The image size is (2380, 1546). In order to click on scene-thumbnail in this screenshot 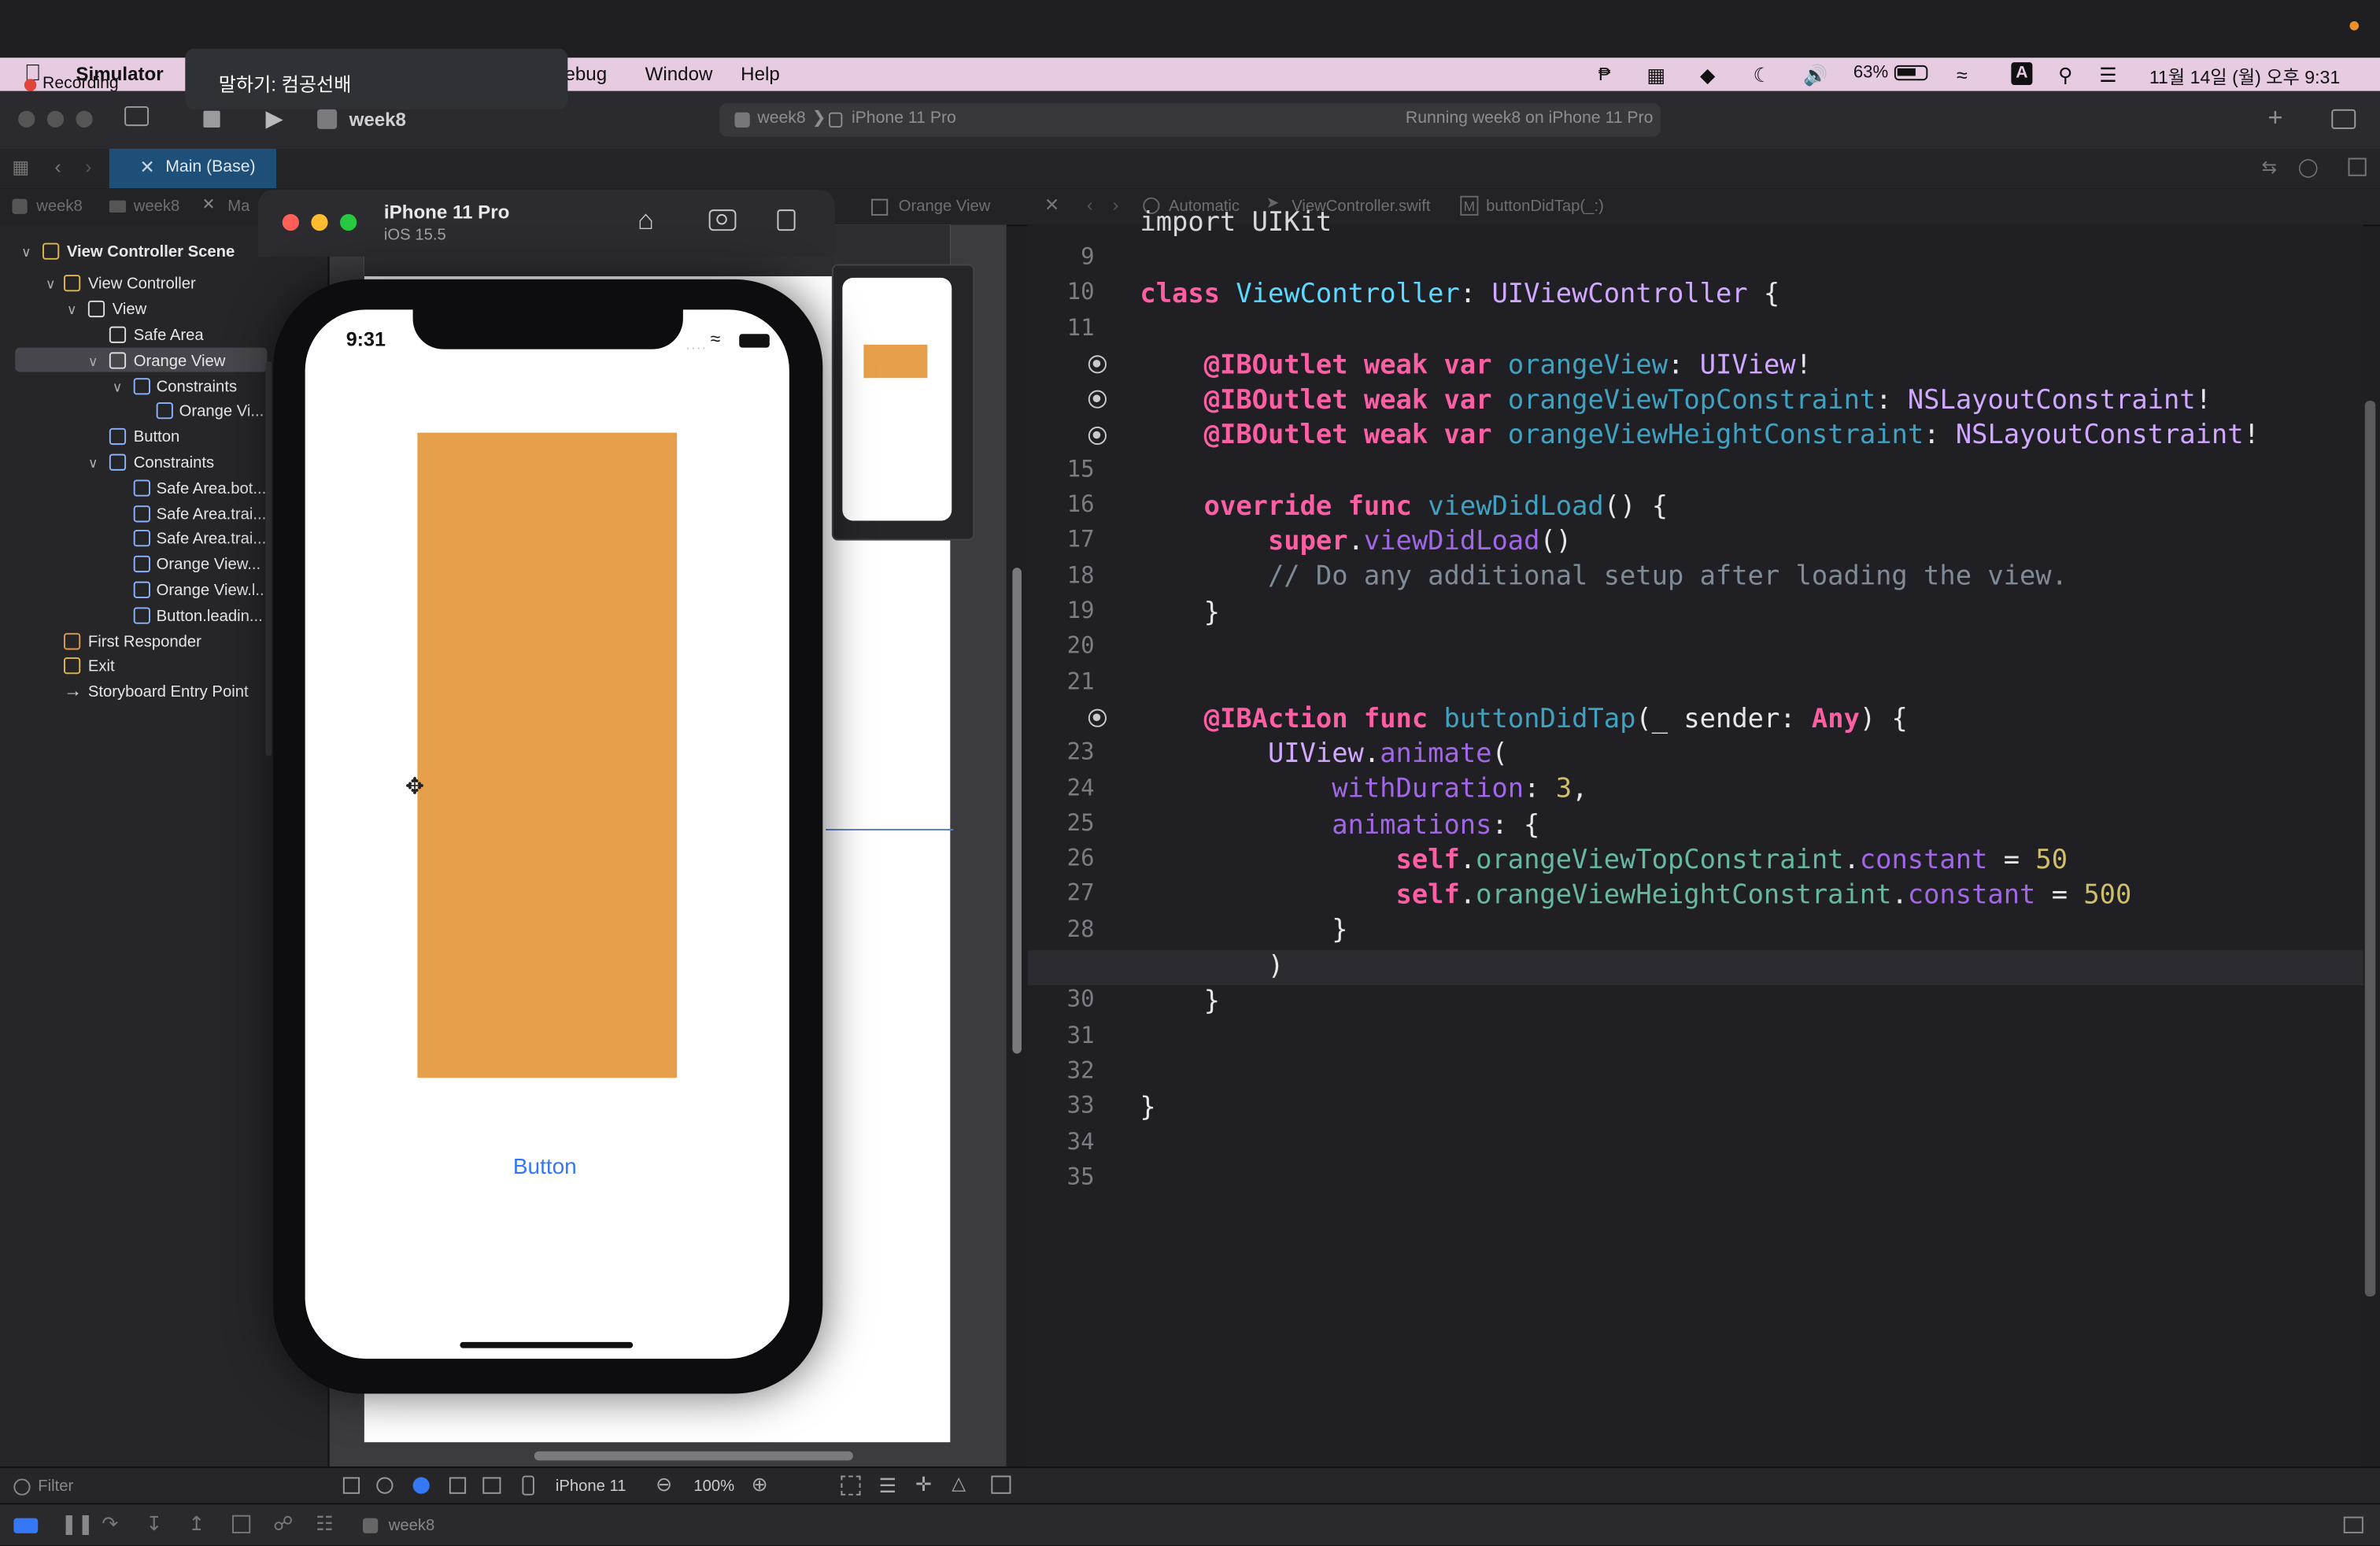, I will do `click(903, 402)`.